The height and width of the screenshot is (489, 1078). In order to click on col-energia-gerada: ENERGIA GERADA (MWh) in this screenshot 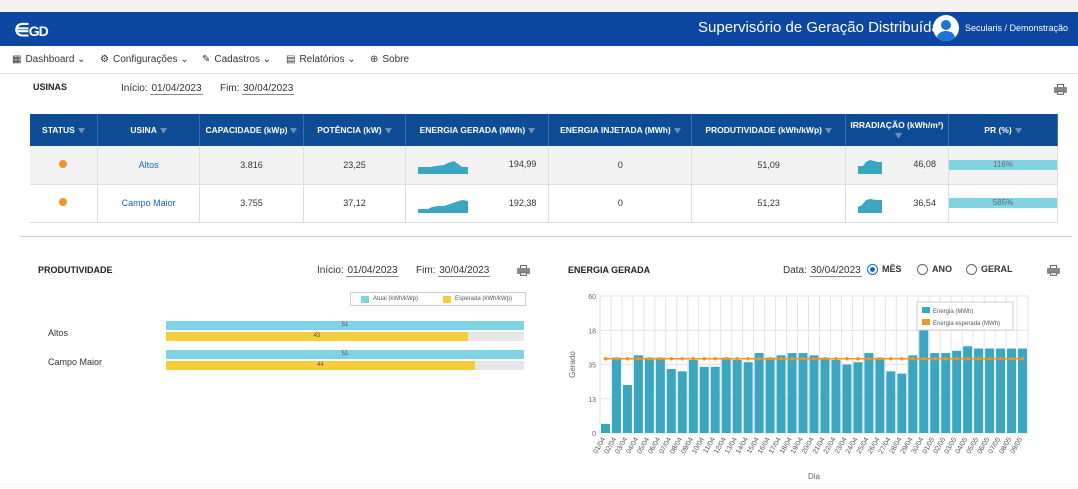, I will do `click(477, 130)`.